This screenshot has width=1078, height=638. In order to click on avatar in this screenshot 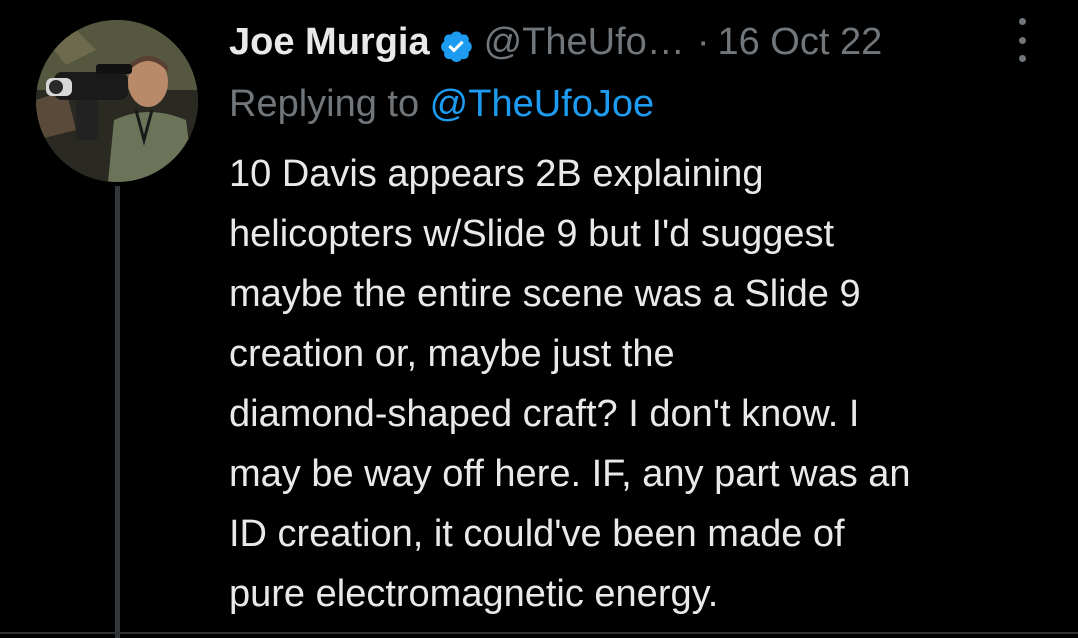, I will do `click(117, 101)`.